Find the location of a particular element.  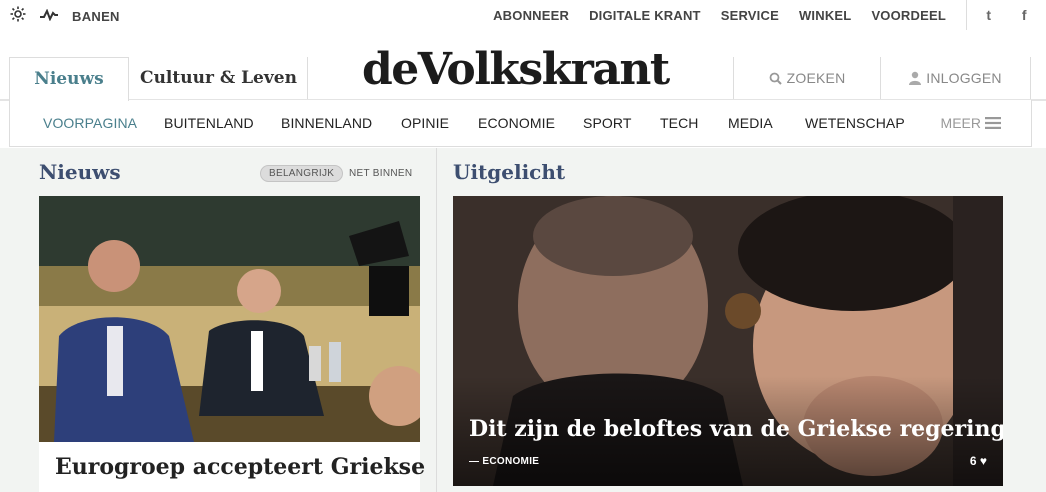

service-link: SERVICE is located at coordinates (750, 15).